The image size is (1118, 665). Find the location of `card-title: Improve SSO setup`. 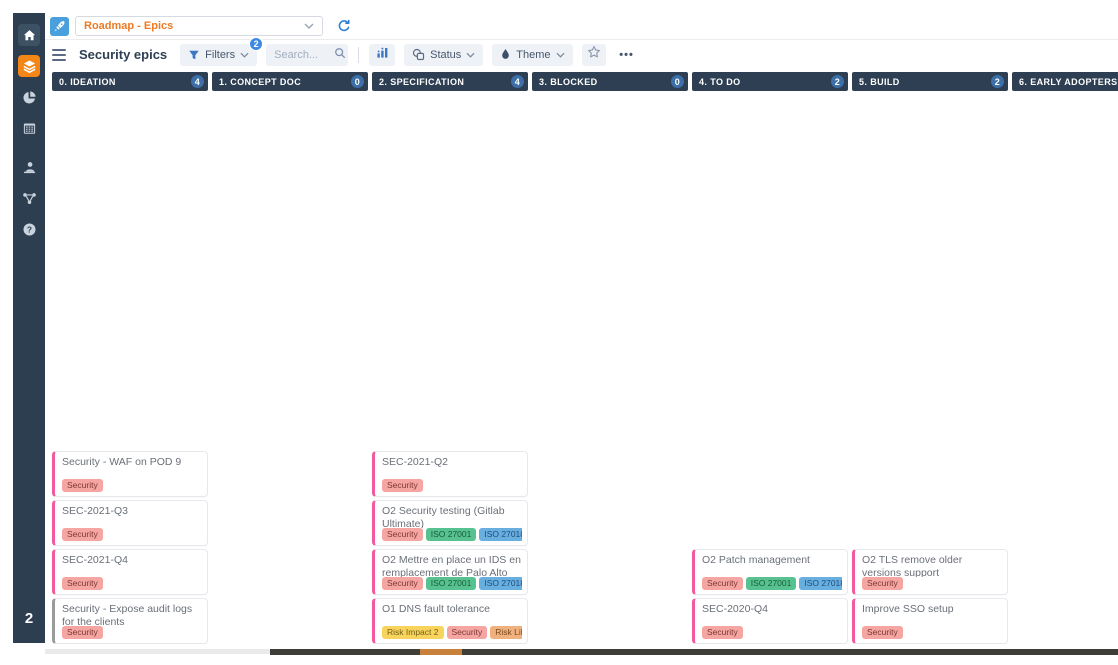

card-title: Improve SSO setup is located at coordinates (908, 609).